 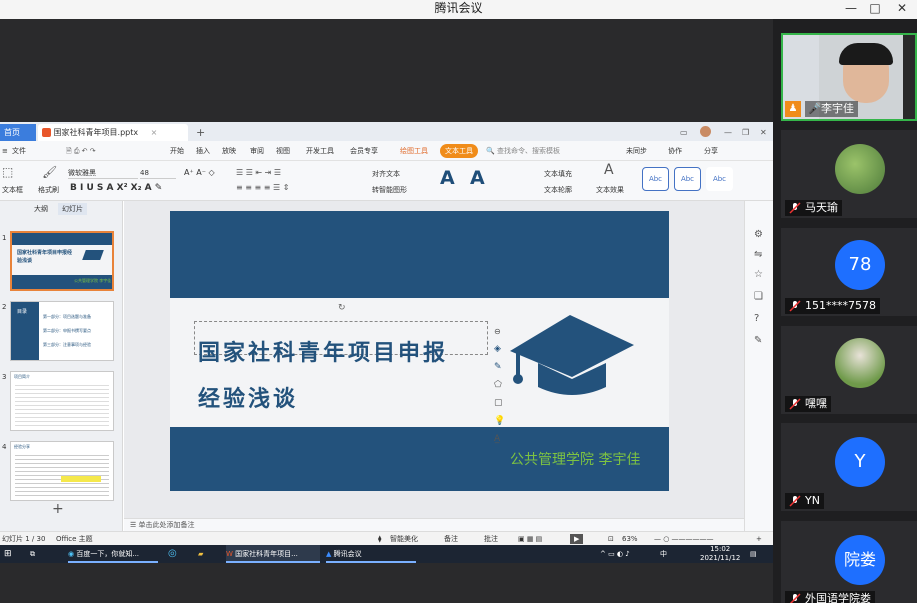 What do you see at coordinates (720, 554) in the screenshot?
I see `taskbar-clock: 15:02 2021/11/12` at bounding box center [720, 554].